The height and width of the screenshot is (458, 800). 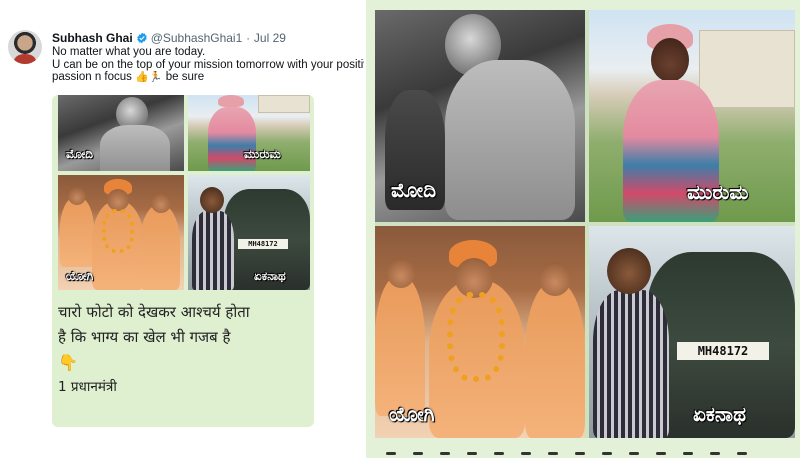 I want to click on tweet-text-line: passion n focus 👍🏃 be sure, so click(x=208, y=77).